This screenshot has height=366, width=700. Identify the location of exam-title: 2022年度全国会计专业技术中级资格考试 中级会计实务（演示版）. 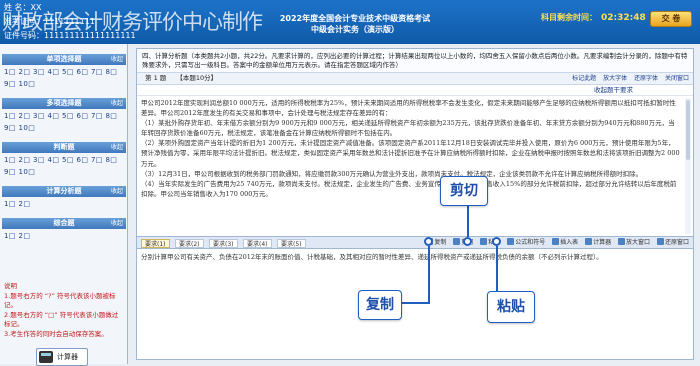
(355, 24).